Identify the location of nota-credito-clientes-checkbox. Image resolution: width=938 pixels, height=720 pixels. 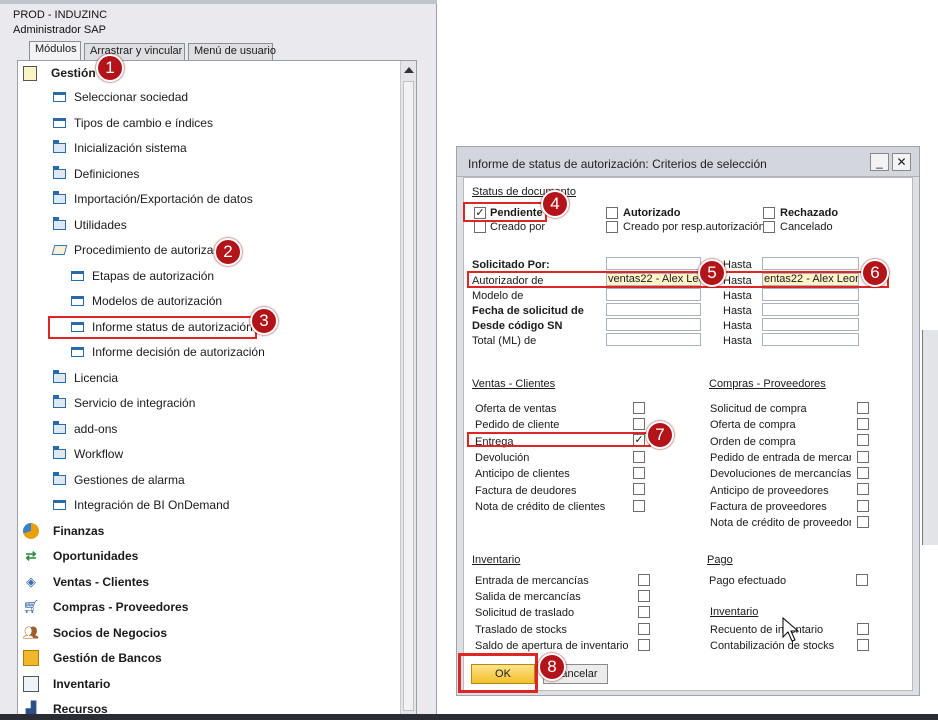
(639, 506).